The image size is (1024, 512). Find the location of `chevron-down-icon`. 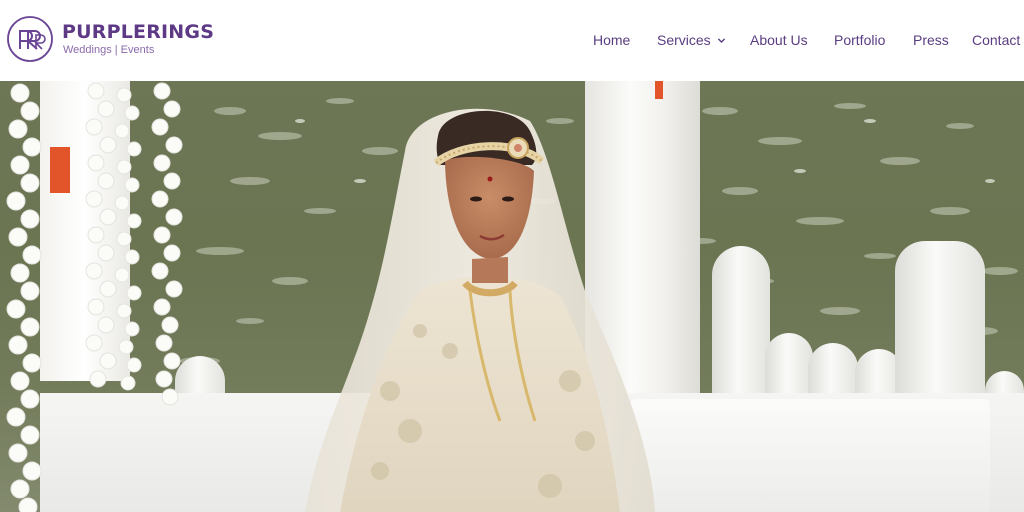

chevron-down-icon is located at coordinates (721, 40).